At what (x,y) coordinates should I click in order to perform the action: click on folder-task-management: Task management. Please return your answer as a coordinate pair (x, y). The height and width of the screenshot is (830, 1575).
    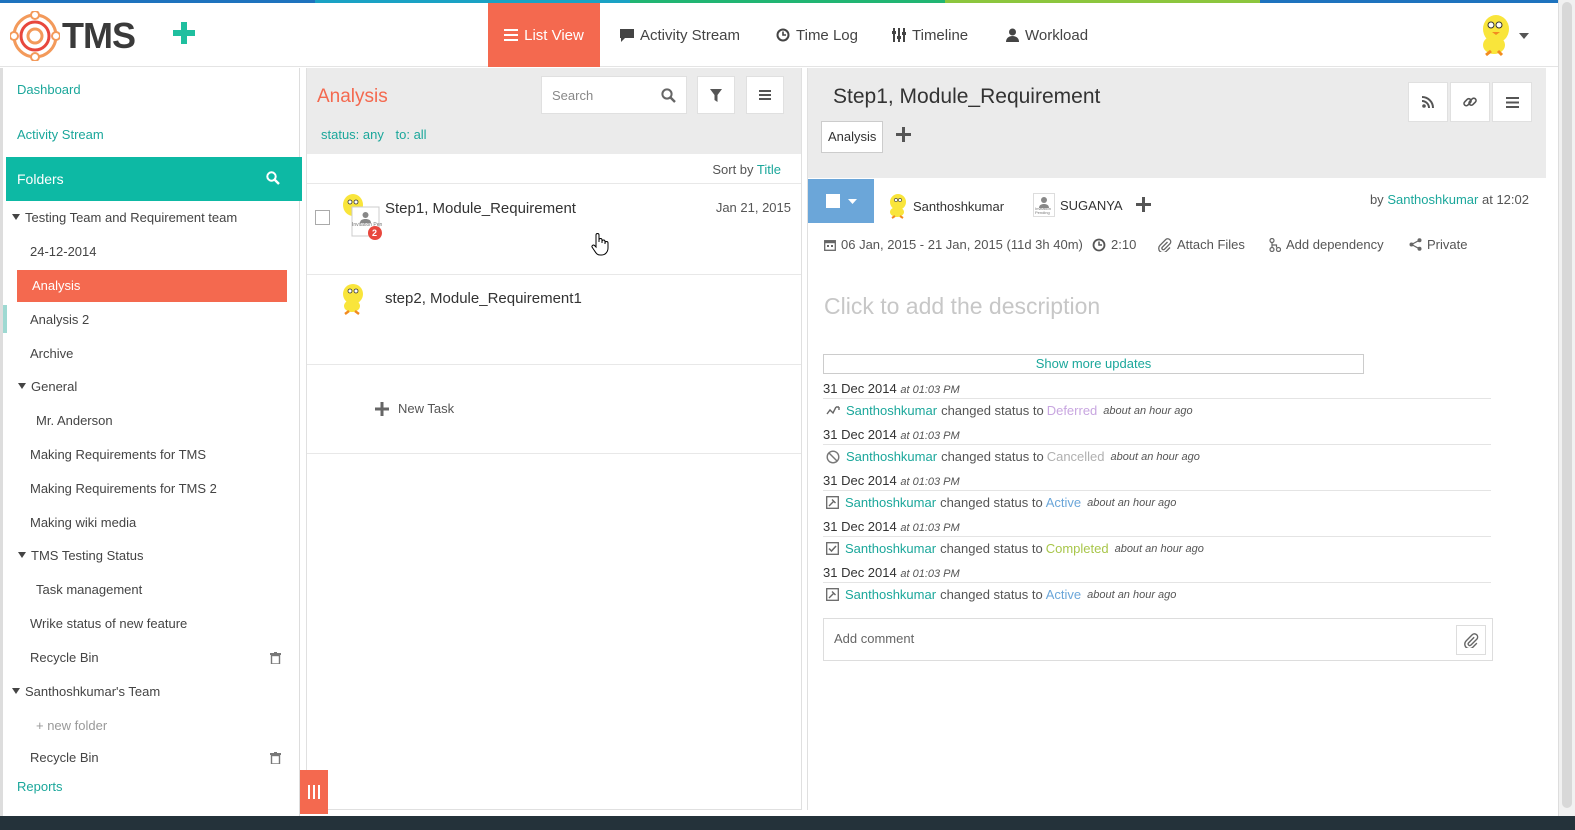
    Looking at the image, I should click on (89, 589).